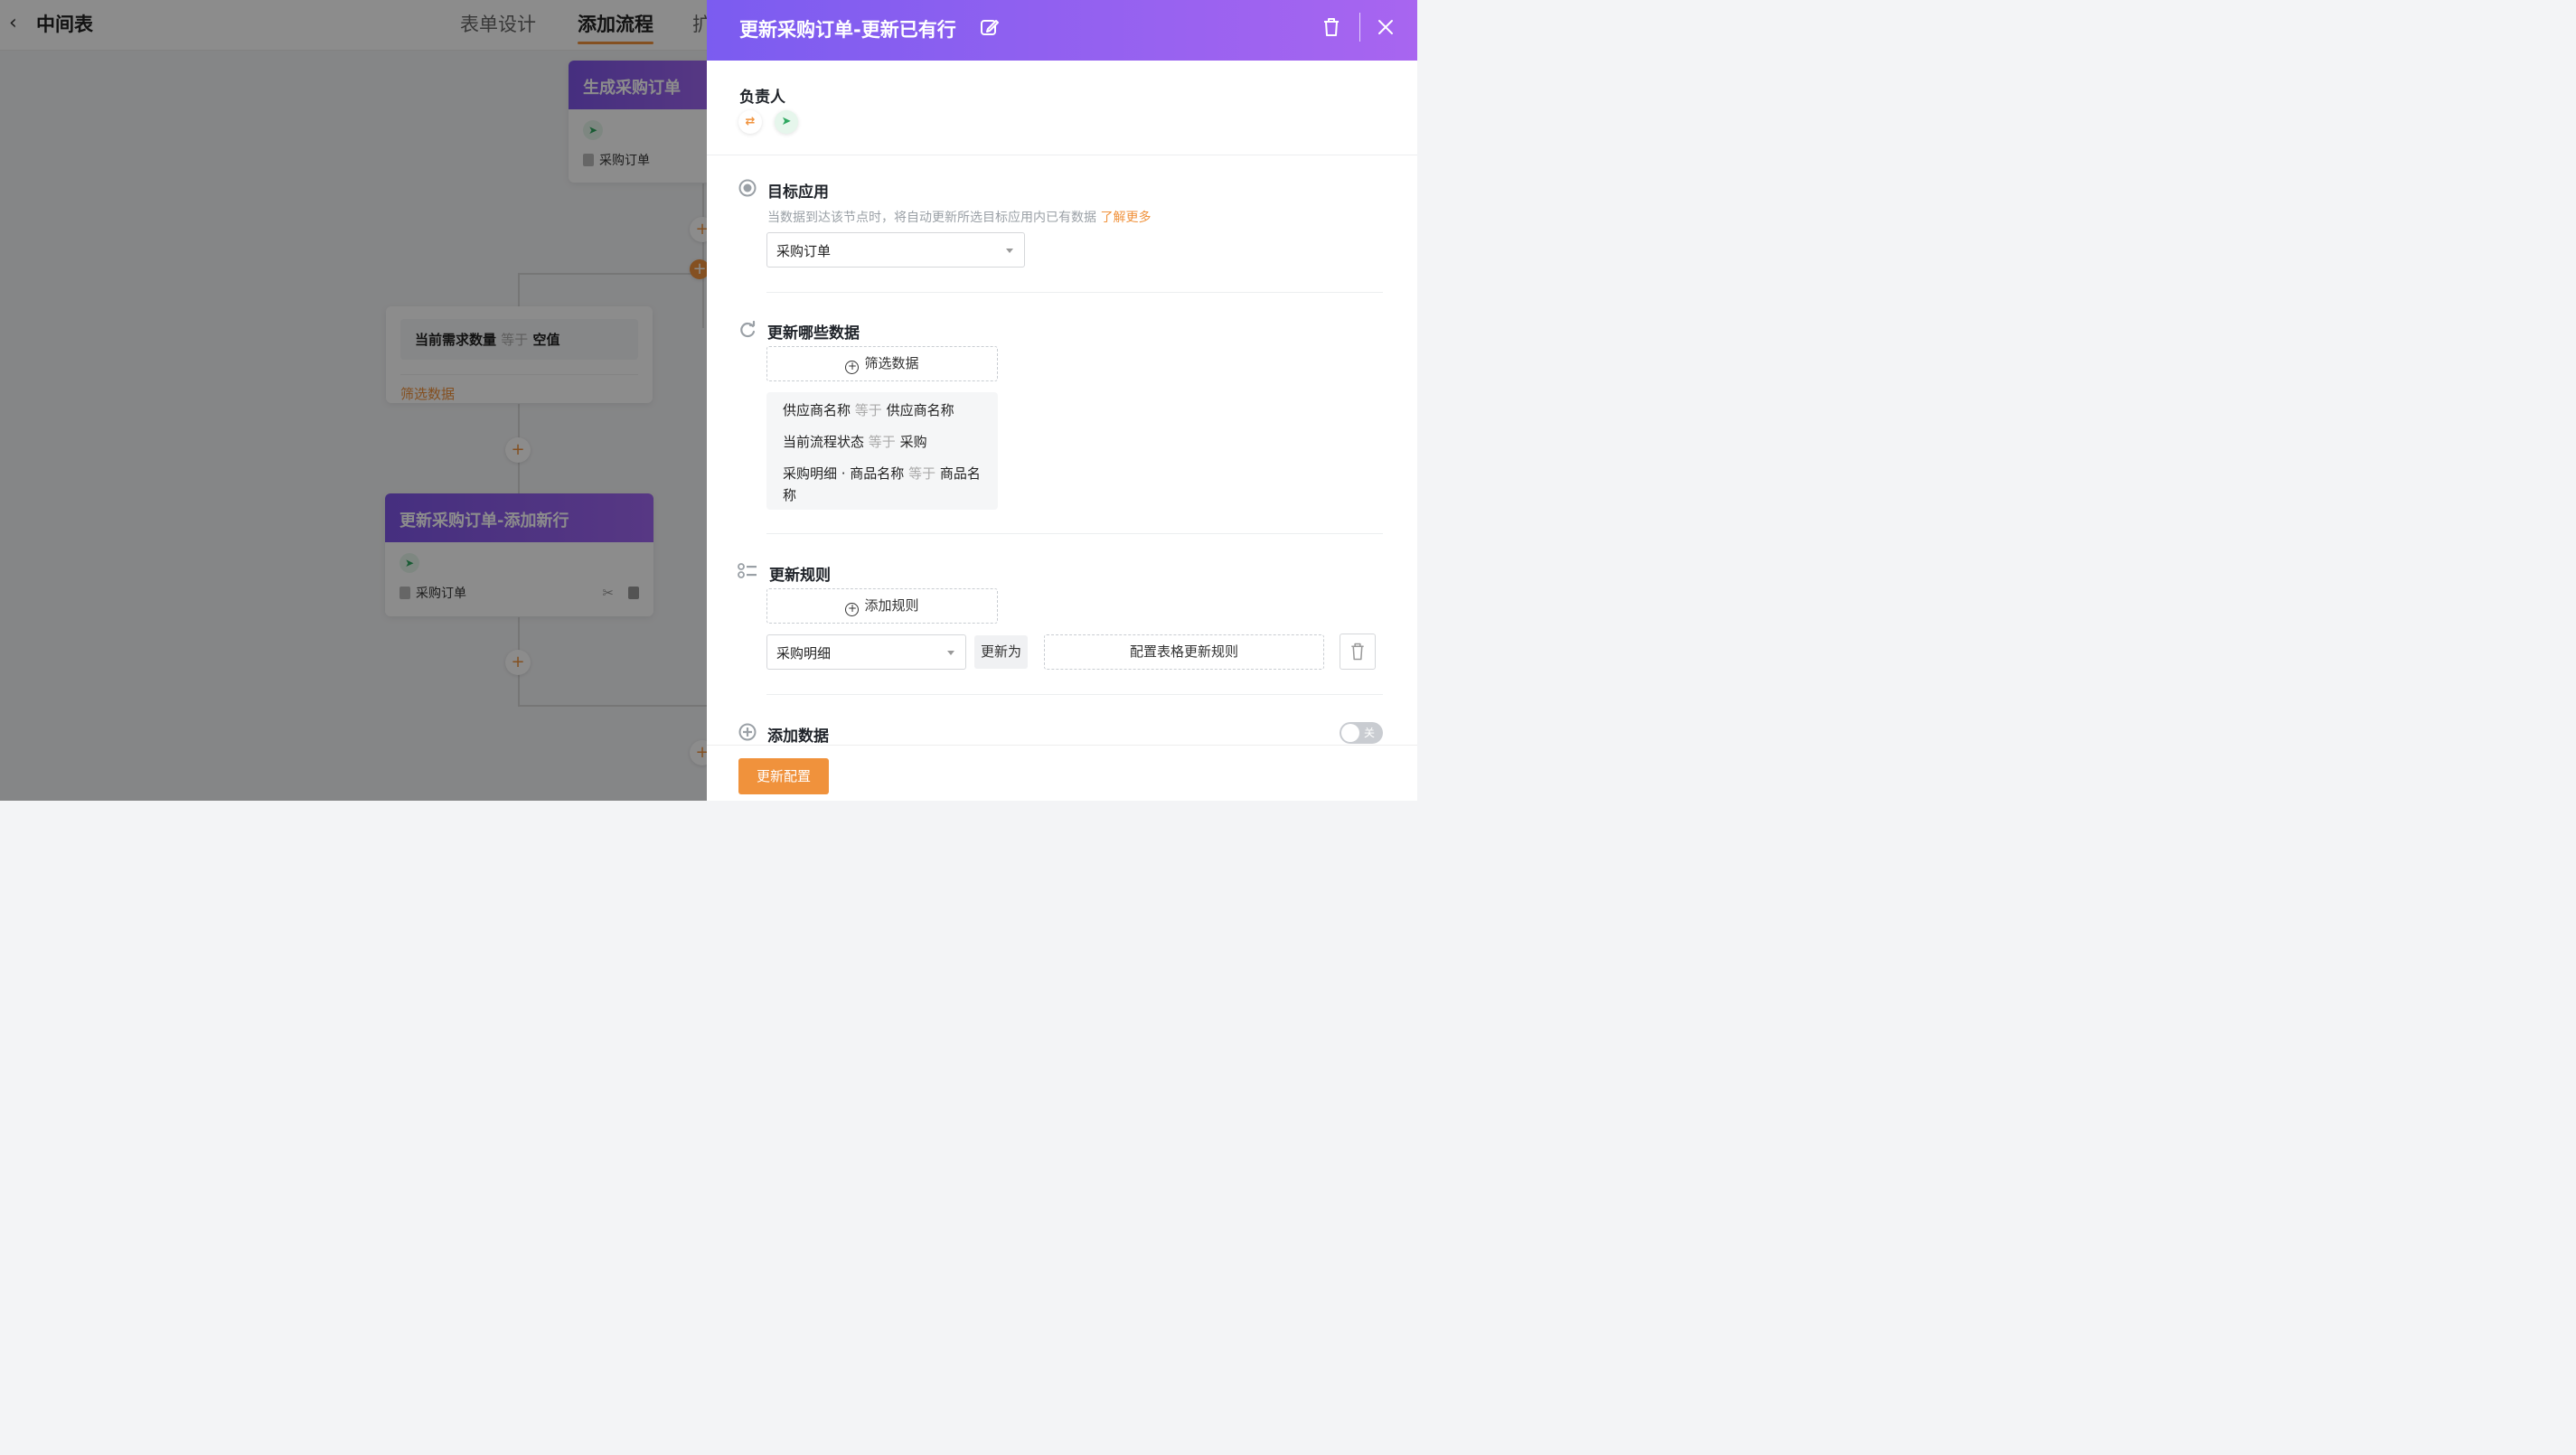 The width and height of the screenshot is (2576, 1455). What do you see at coordinates (804, 251) in the screenshot?
I see `target-app-select-value: 采购订单` at bounding box center [804, 251].